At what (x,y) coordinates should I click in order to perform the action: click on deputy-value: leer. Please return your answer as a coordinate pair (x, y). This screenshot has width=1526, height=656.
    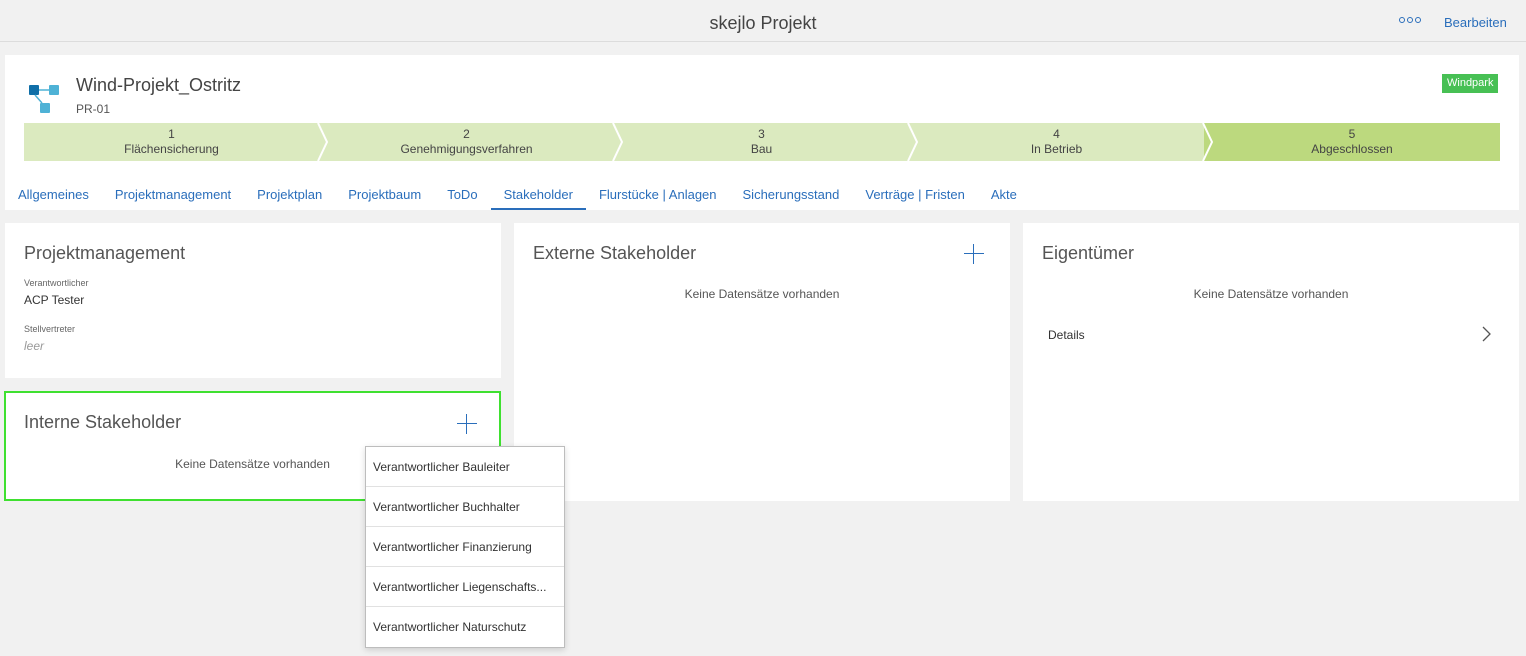
    Looking at the image, I should click on (34, 346).